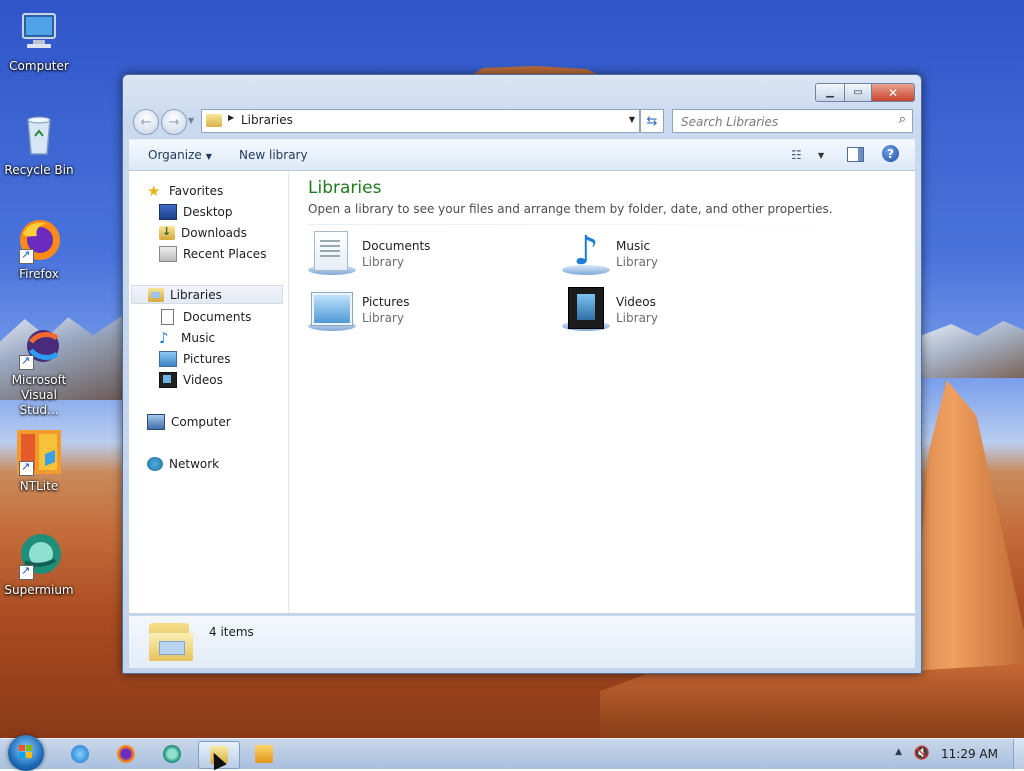  I want to click on command-bar: Organize ▼ New library ☷ ▼ ?, so click(522, 155).